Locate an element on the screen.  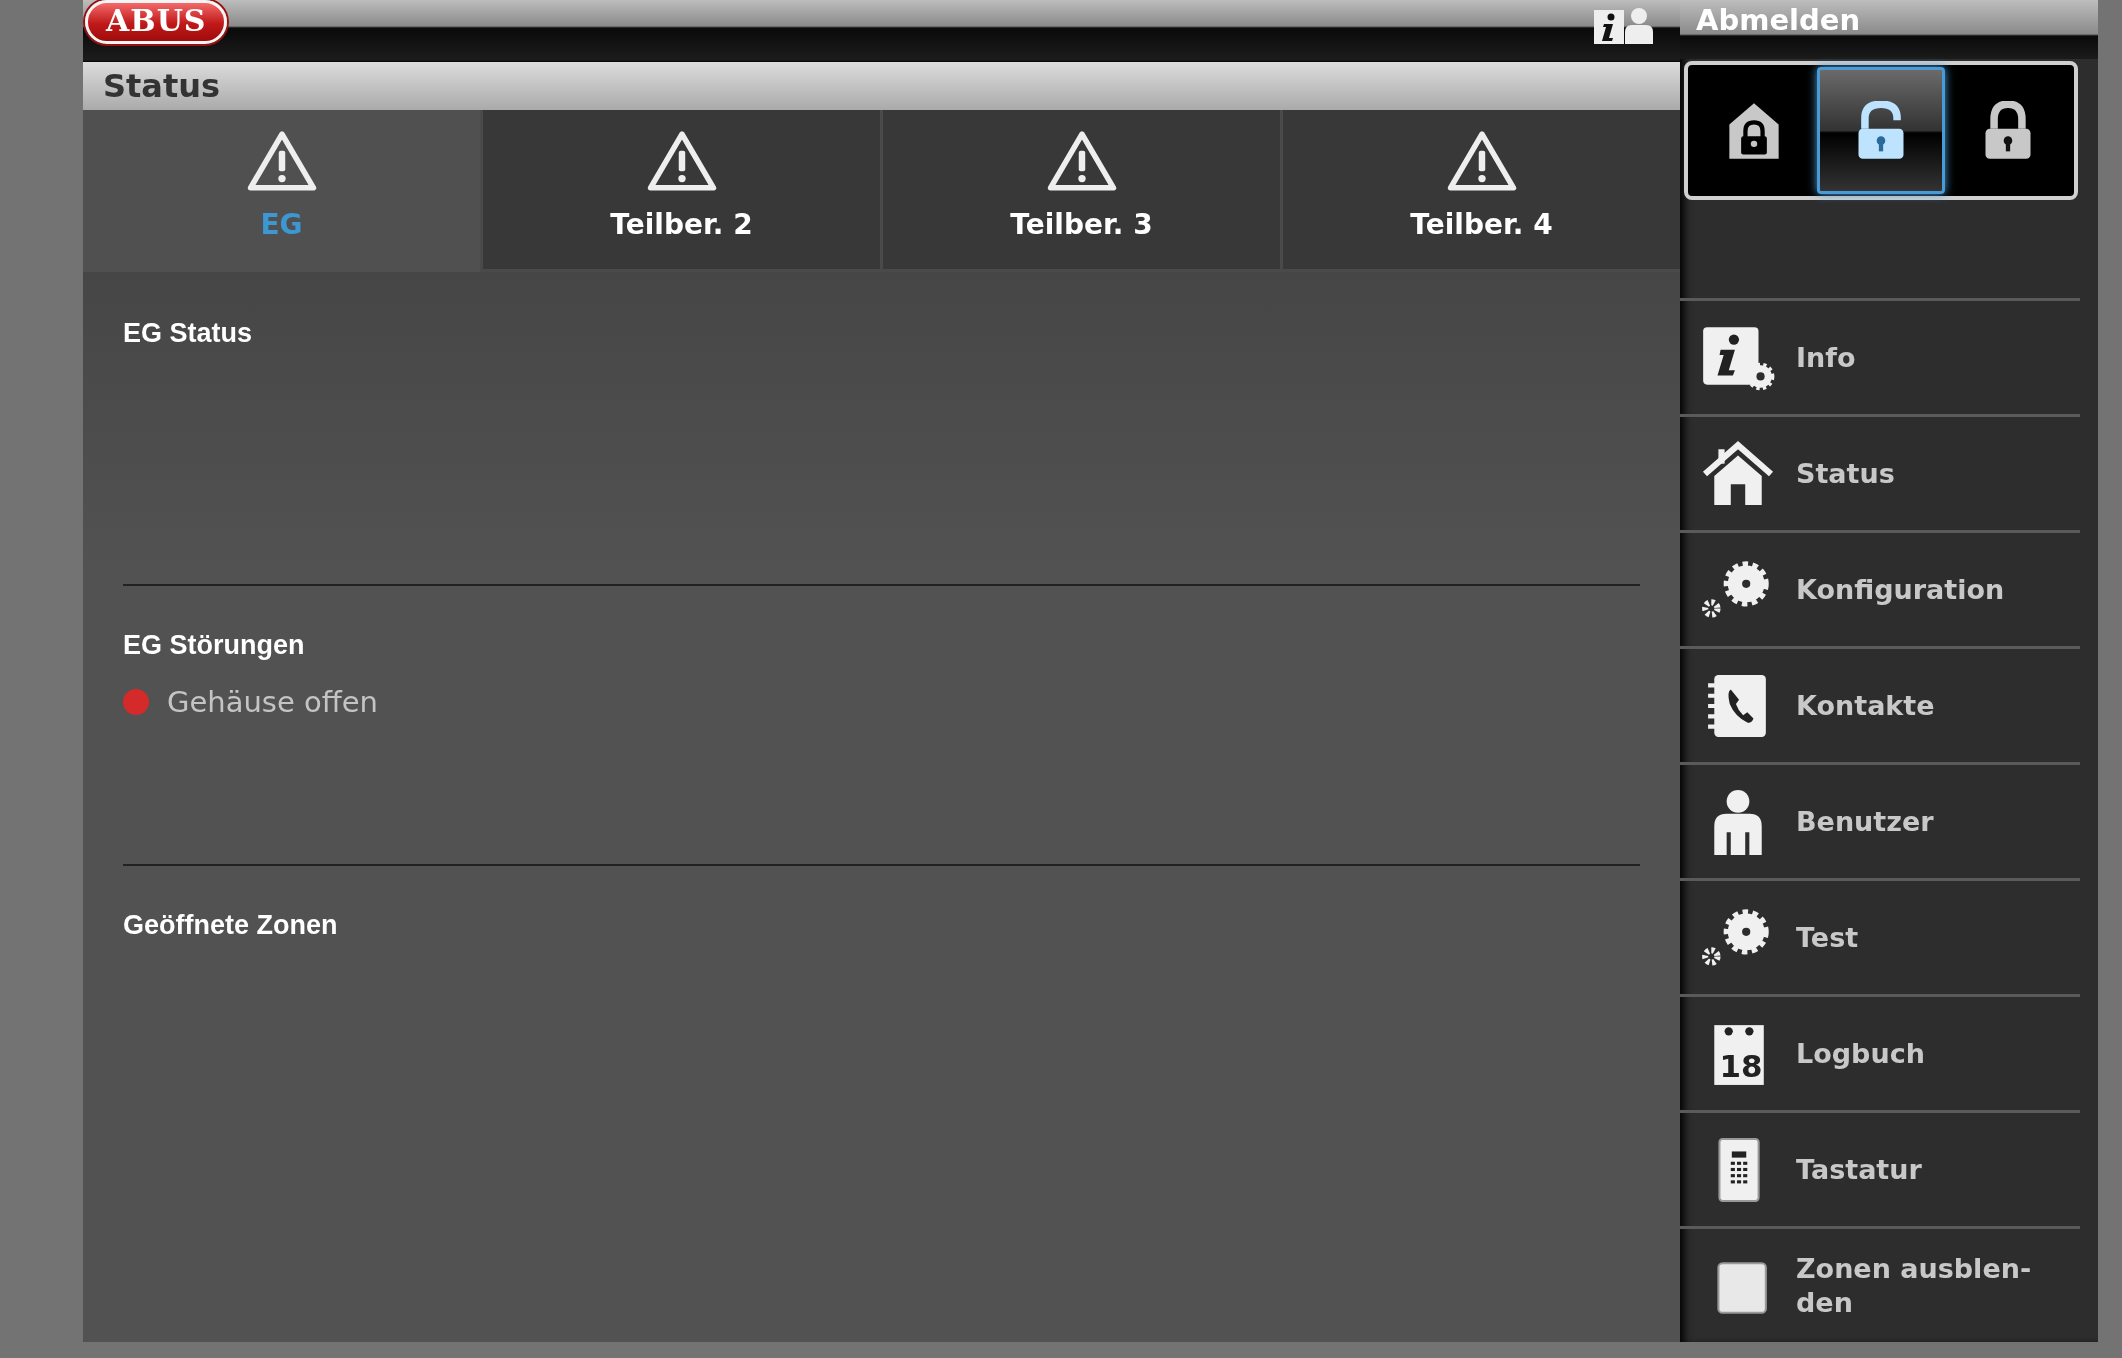
menu-item: Kontakte is located at coordinates (1880, 704).